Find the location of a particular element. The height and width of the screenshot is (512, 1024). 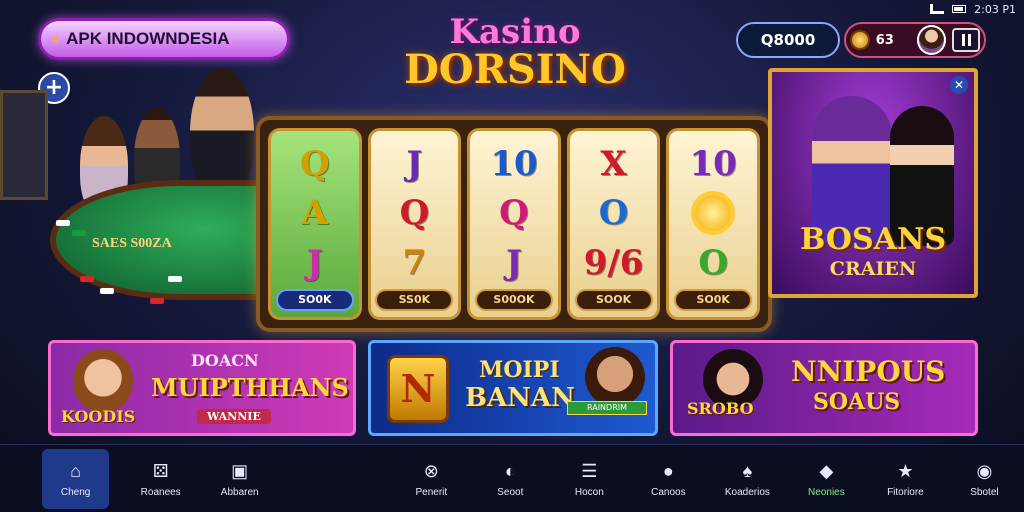

banner-3-line-3: SROBO is located at coordinates (720, 408).